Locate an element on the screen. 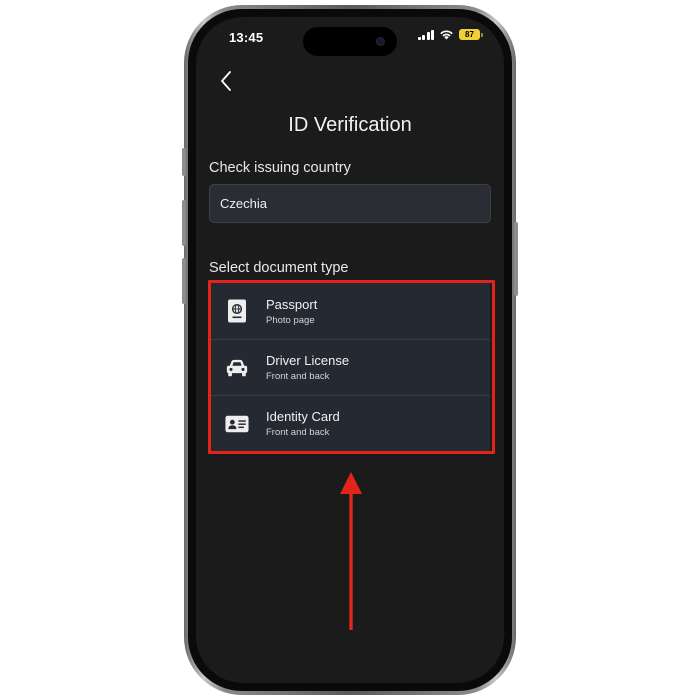  signal-icon is located at coordinates (425, 34).